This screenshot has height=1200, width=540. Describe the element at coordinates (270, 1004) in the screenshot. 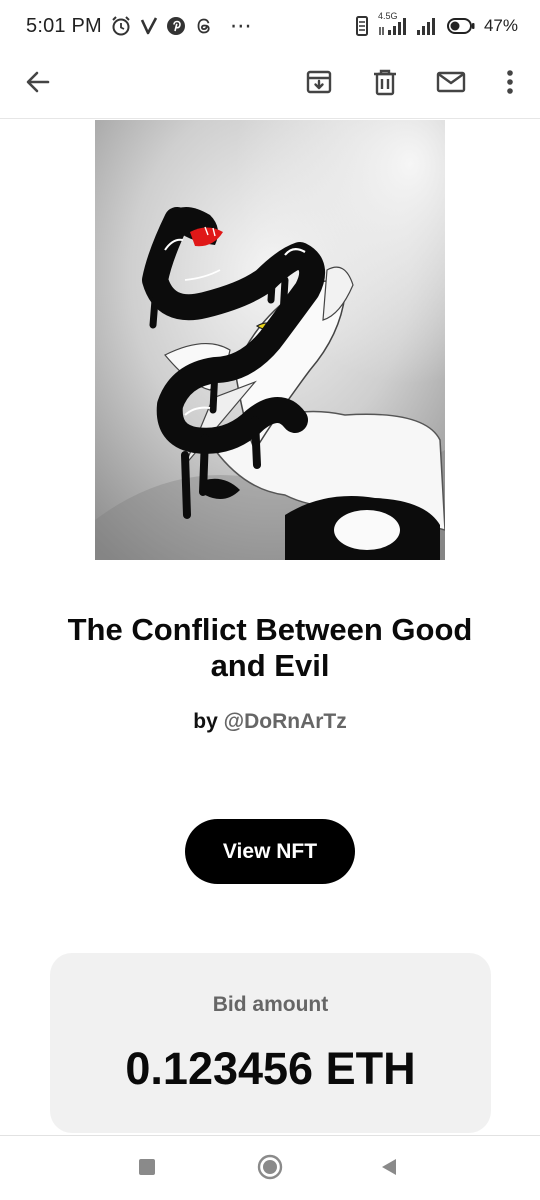

I see `bid-amount-label: Bid amount` at that location.